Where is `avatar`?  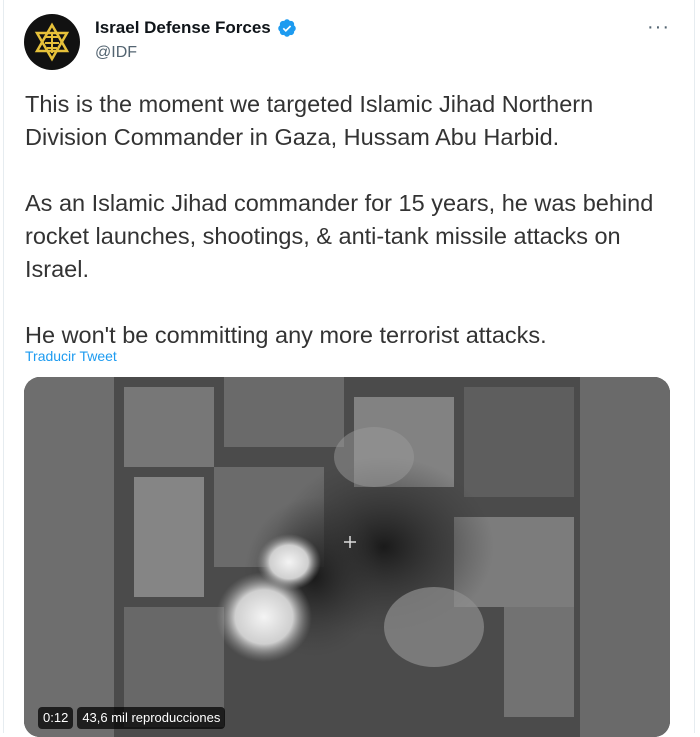
avatar is located at coordinates (52, 42).